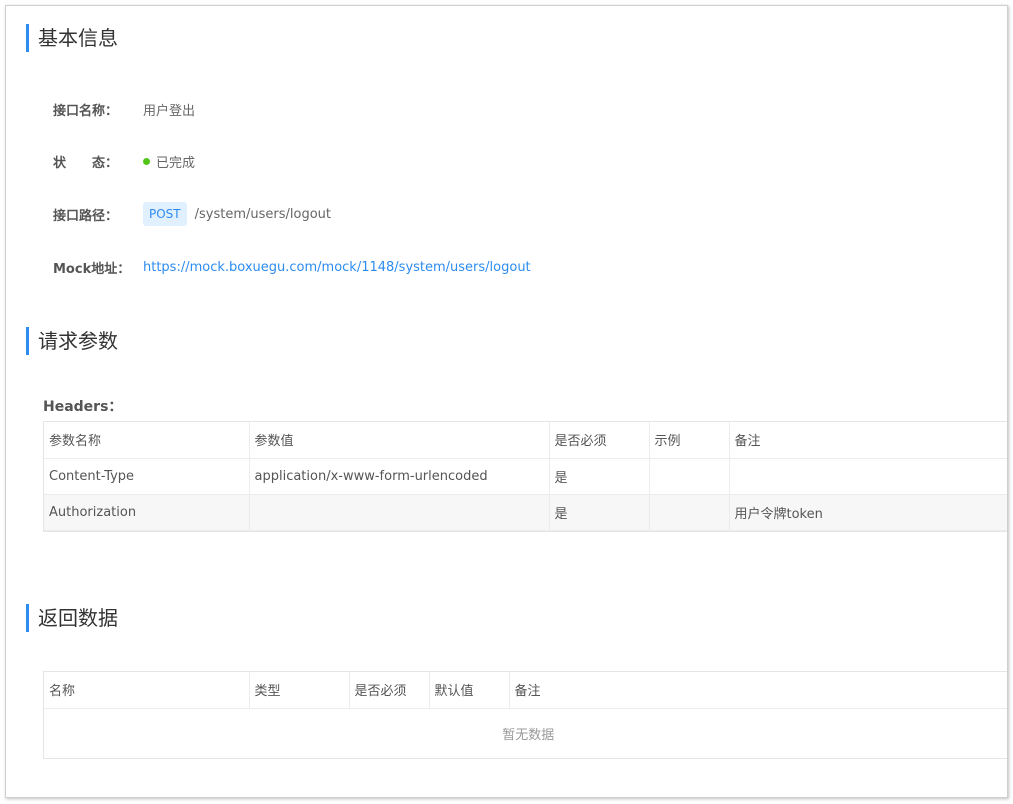  I want to click on api-name-value: 用户登出, so click(169, 111).